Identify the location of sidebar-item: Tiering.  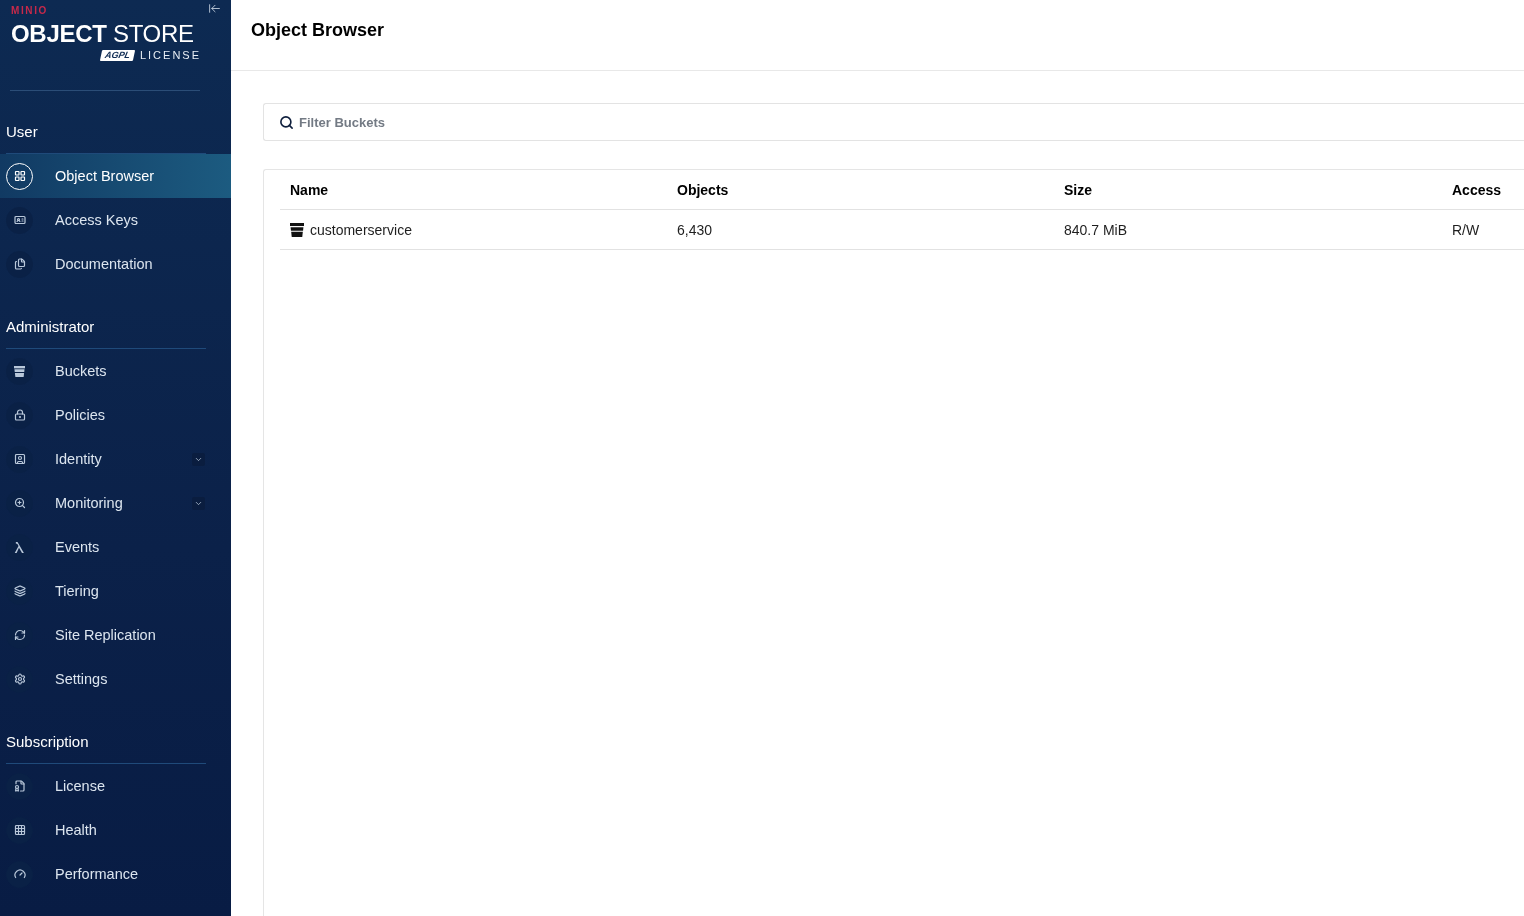
(115, 591).